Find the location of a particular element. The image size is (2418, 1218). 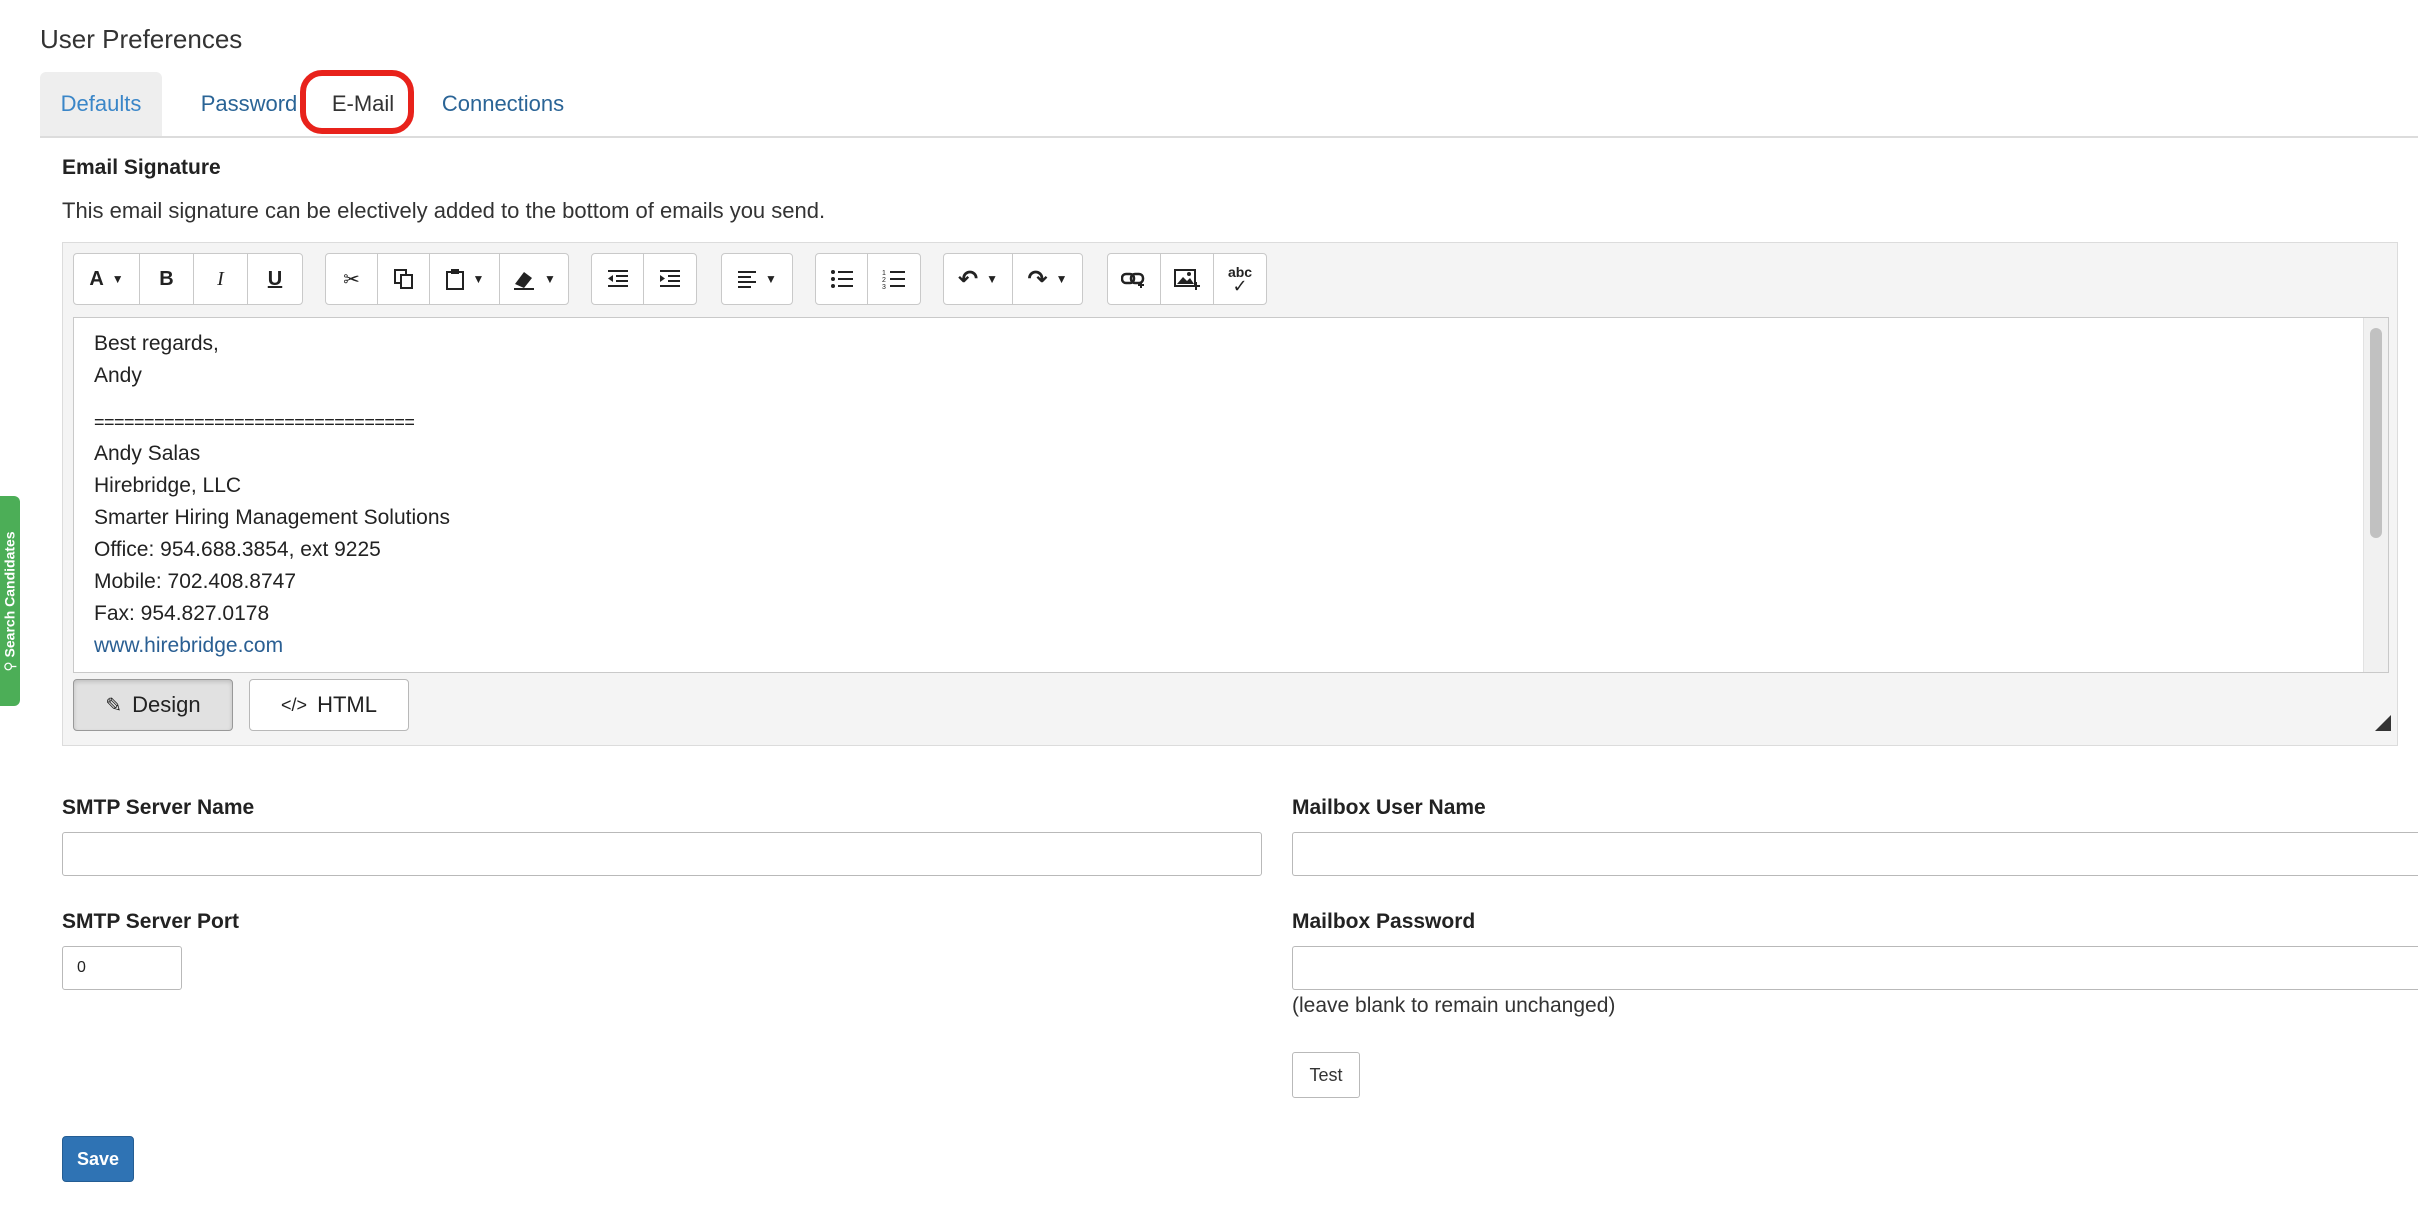

mailbox-user-name-label: Mailbox User Name is located at coordinates (1389, 807).